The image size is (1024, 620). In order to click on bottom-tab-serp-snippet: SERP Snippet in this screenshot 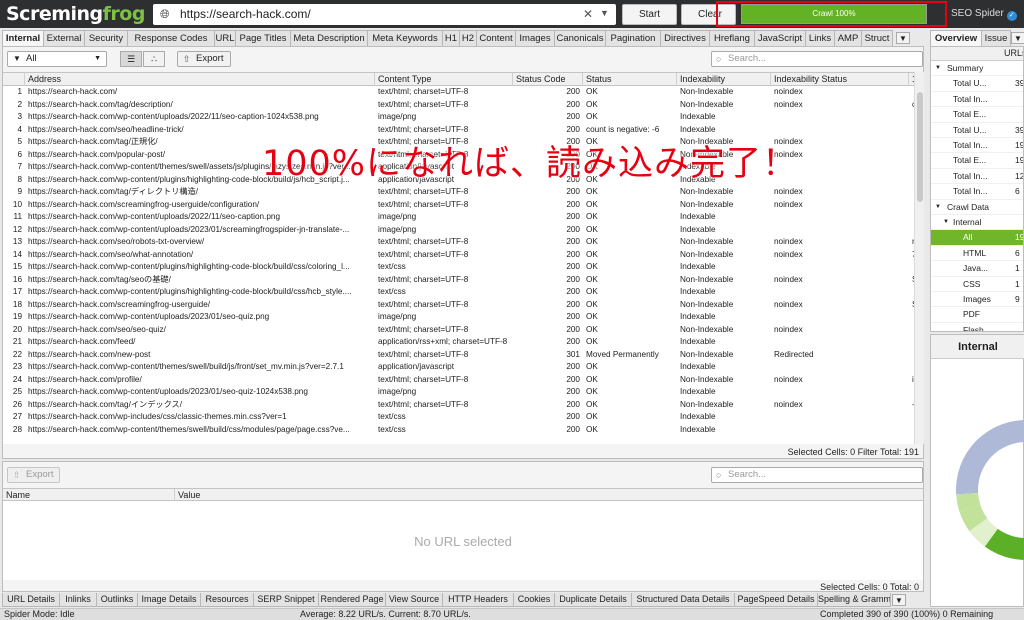, I will do `click(286, 600)`.